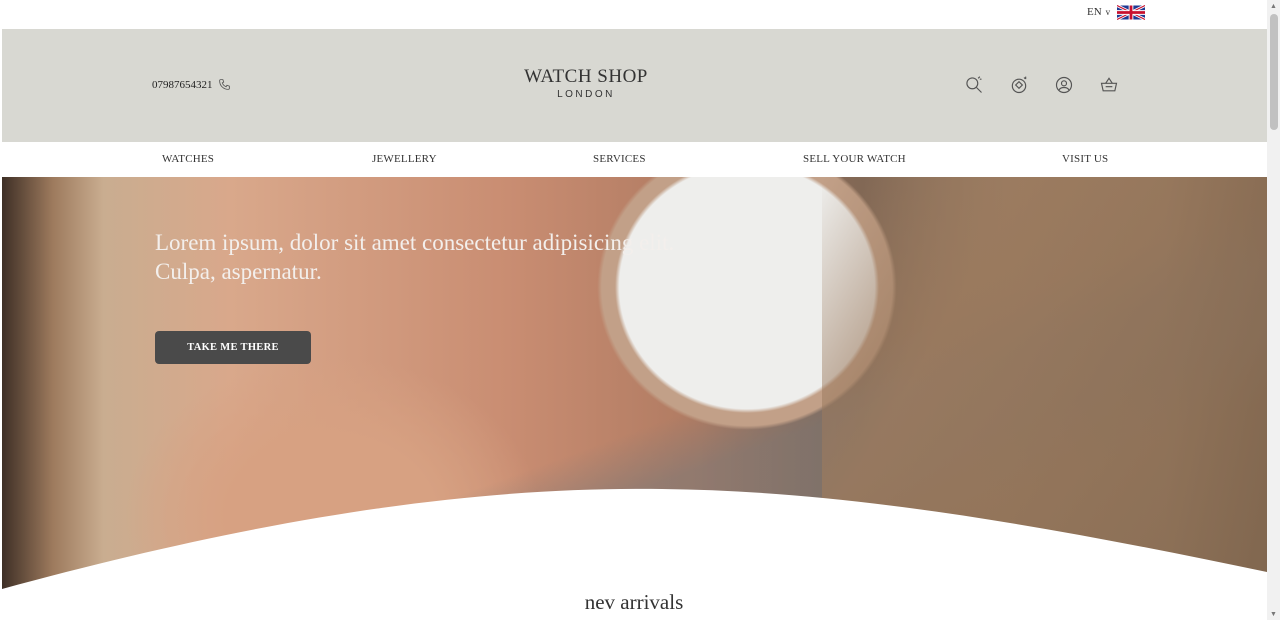 This screenshot has height=620, width=1280. What do you see at coordinates (634, 14) in the screenshot?
I see `language-bar: EN v` at bounding box center [634, 14].